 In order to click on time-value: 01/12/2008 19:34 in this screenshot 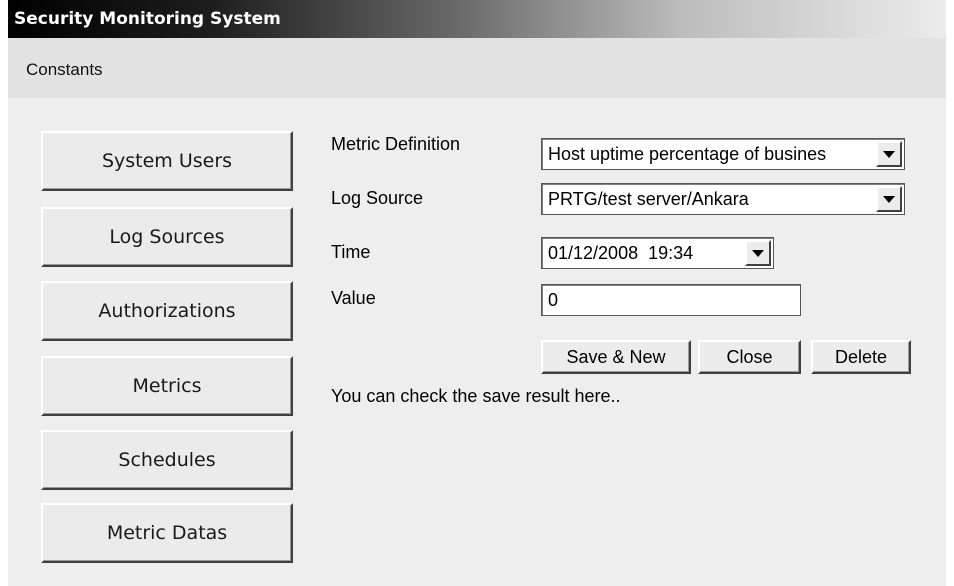, I will do `click(621, 253)`.